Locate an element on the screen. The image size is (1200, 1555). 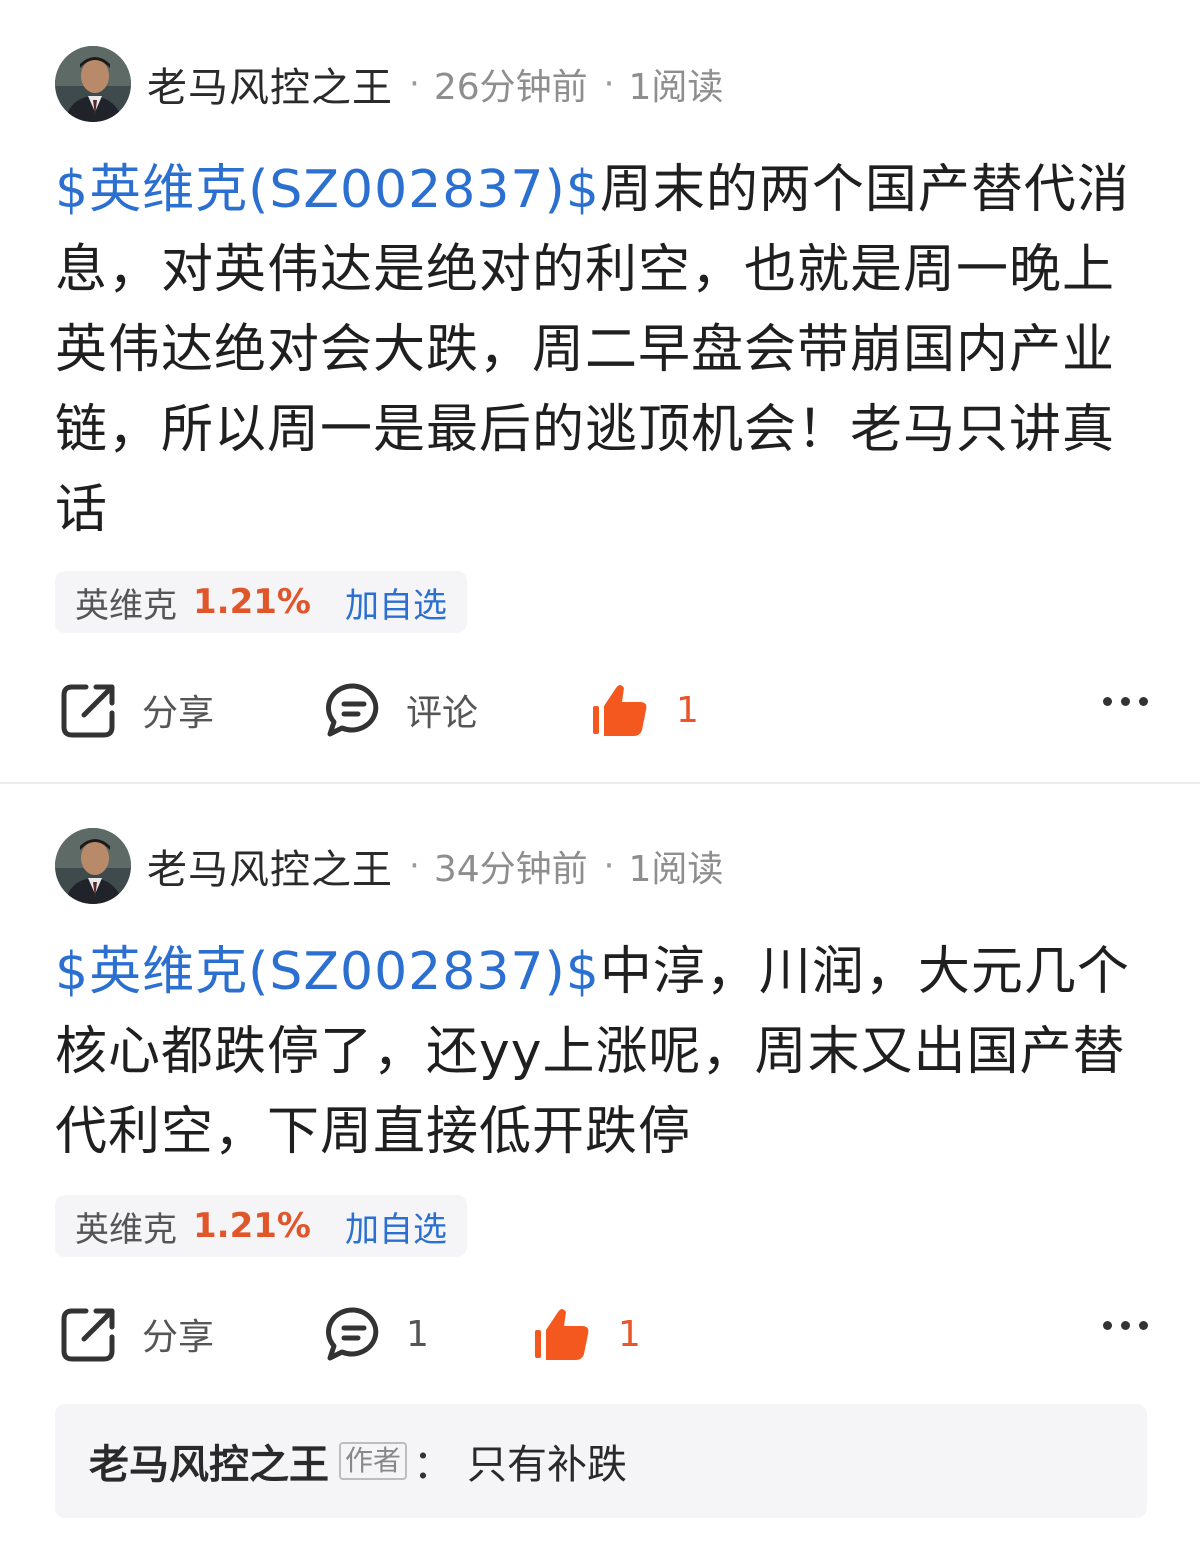
author-tag: 作者 is located at coordinates (373, 1461).